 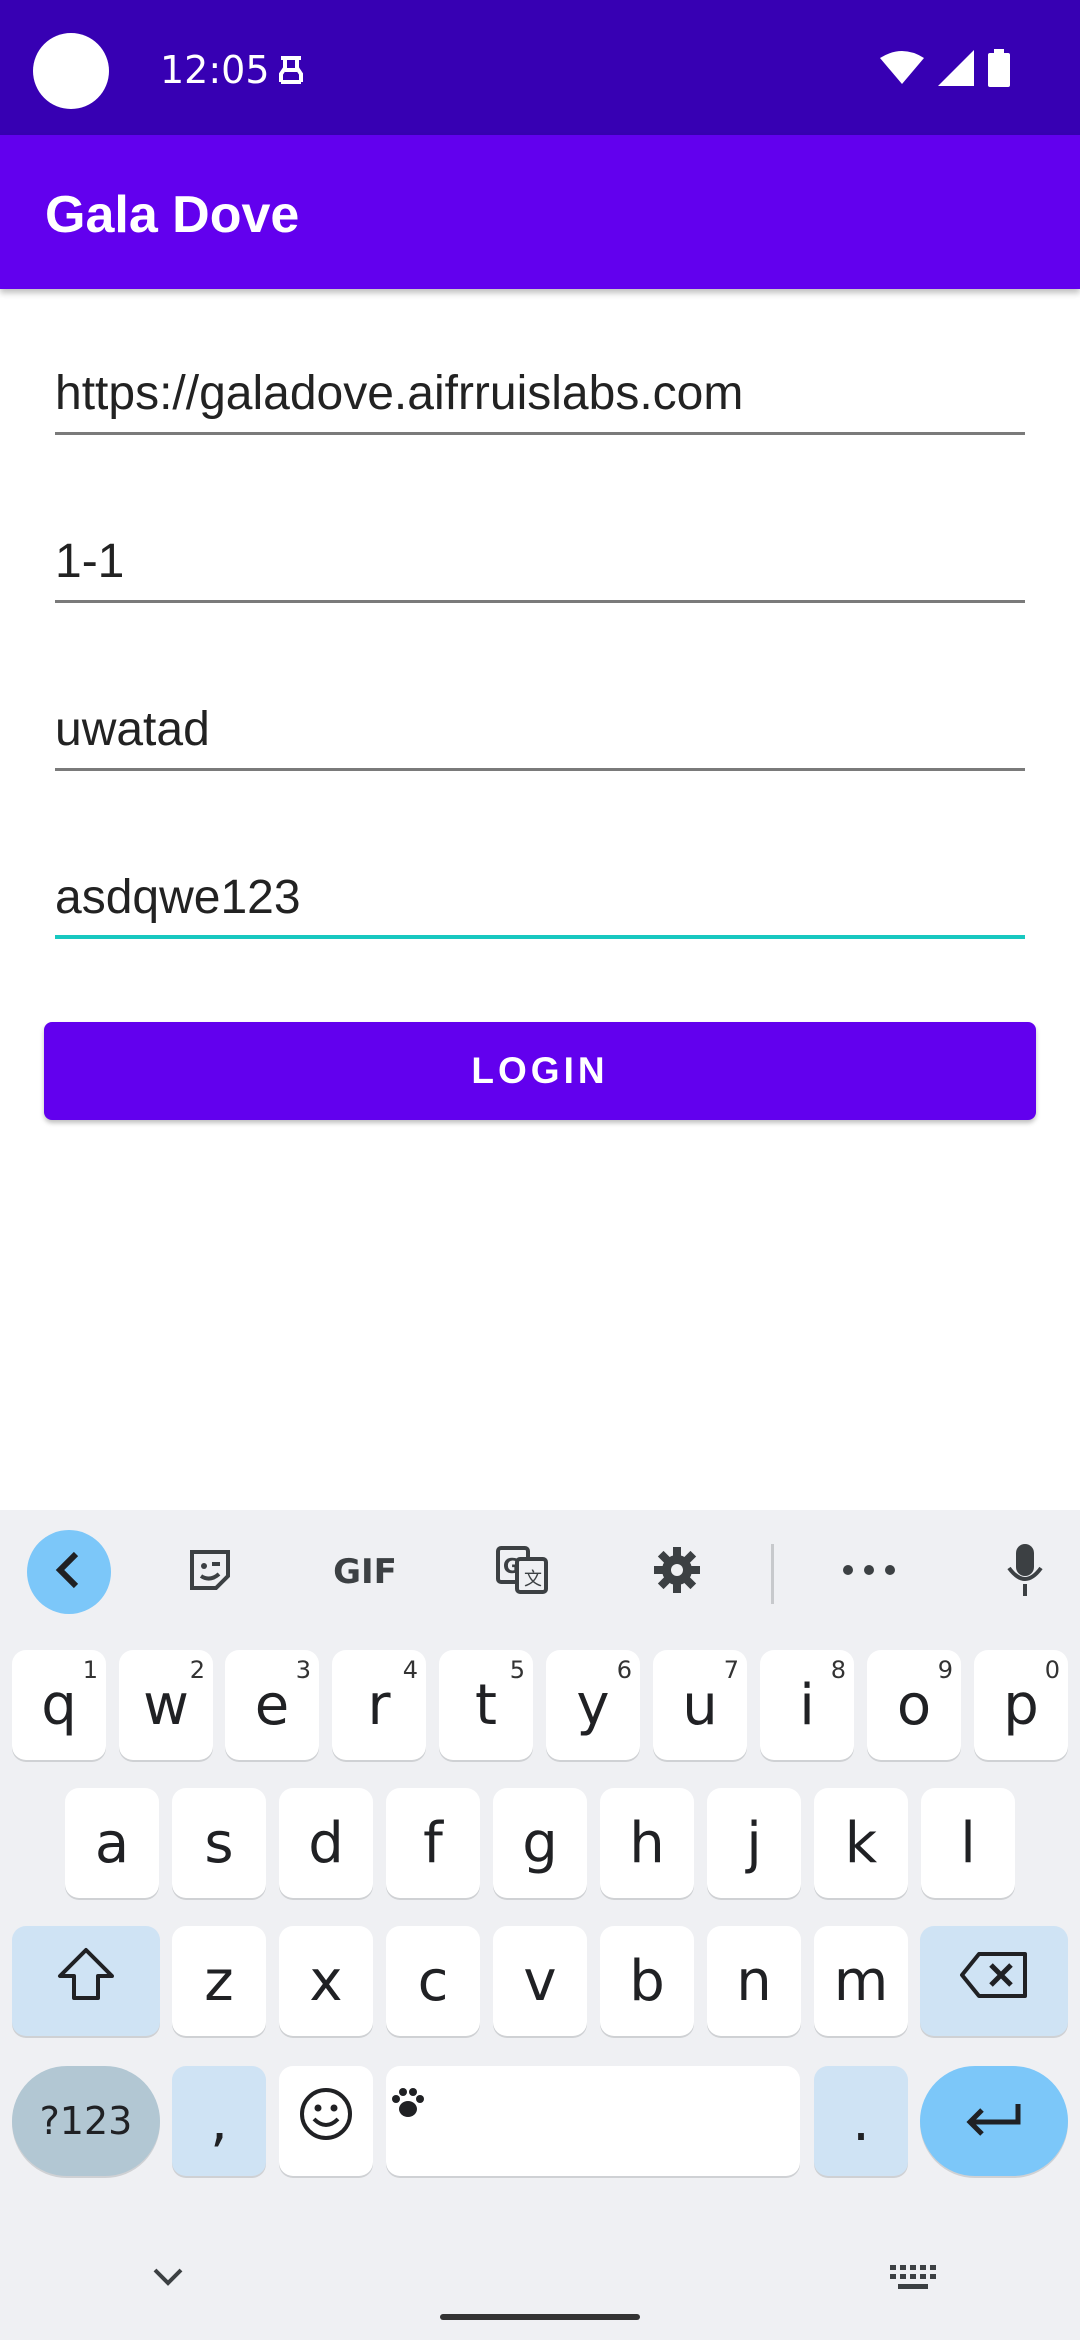 I want to click on shift-icon, so click(x=86, y=1981).